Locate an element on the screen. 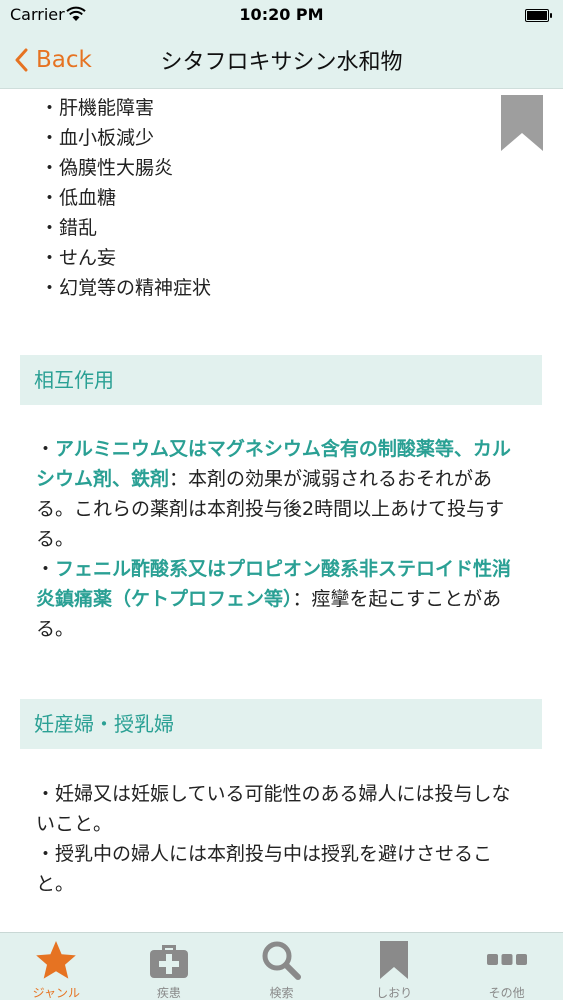 The image size is (563, 1000). navigation-bar: Back シタフロキサシン水和物 is located at coordinates (281, 60).